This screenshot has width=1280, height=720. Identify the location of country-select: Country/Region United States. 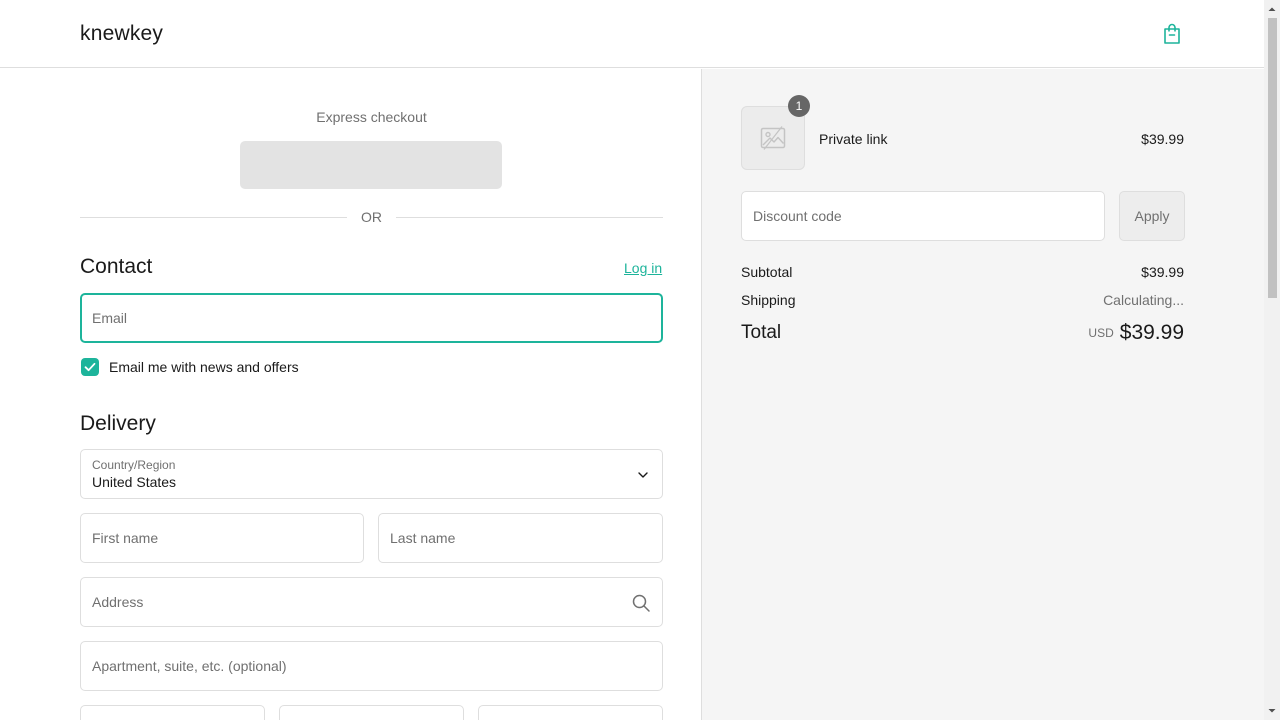
(371, 474).